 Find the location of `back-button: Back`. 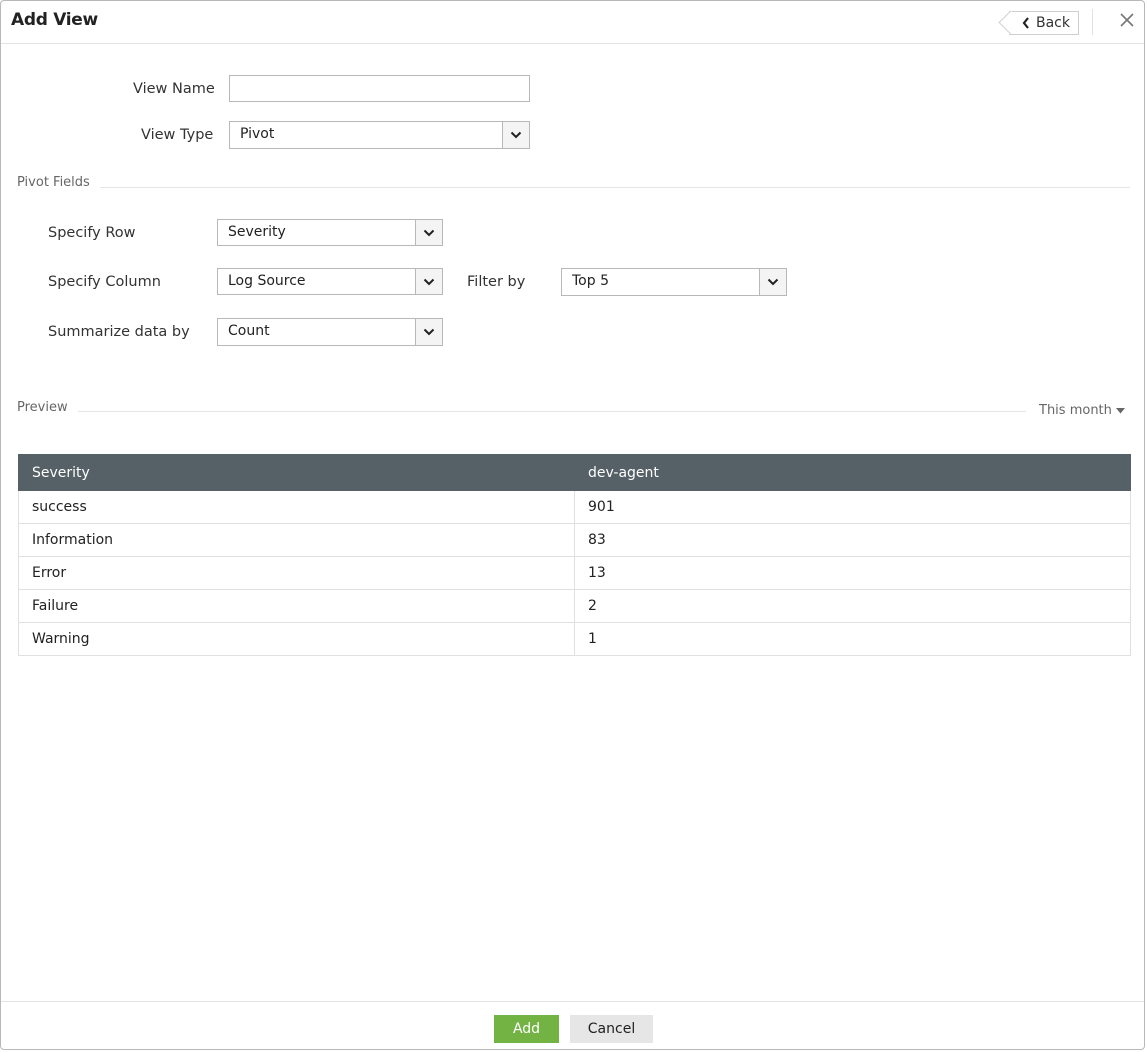

back-button: Back is located at coordinates (1044, 23).